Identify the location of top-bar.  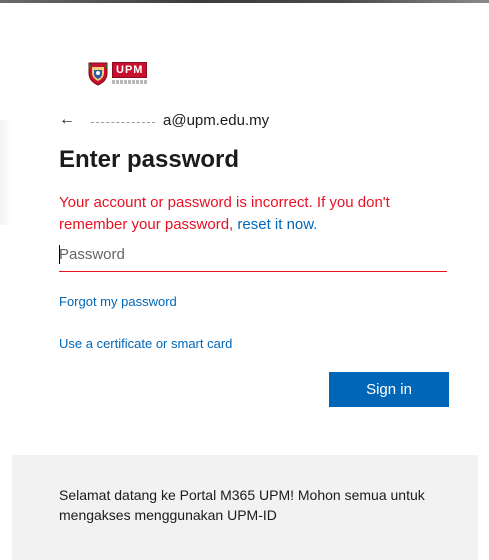
(244, 1).